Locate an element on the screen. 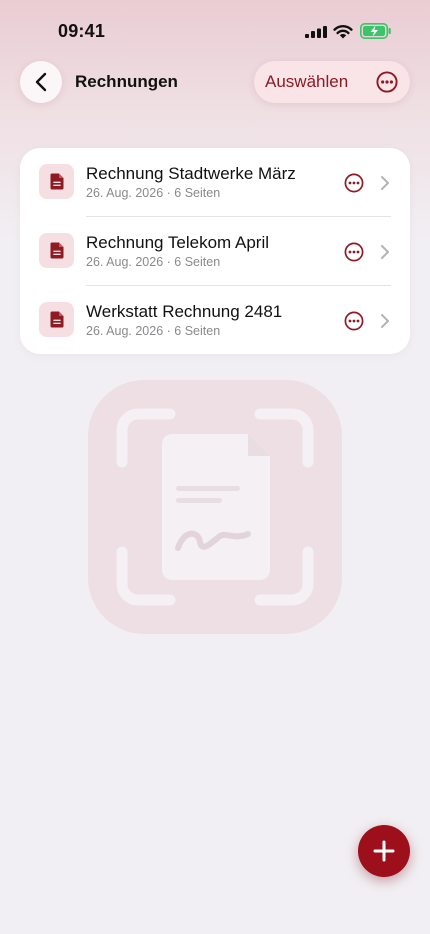  wifi-icon is located at coordinates (343, 32).